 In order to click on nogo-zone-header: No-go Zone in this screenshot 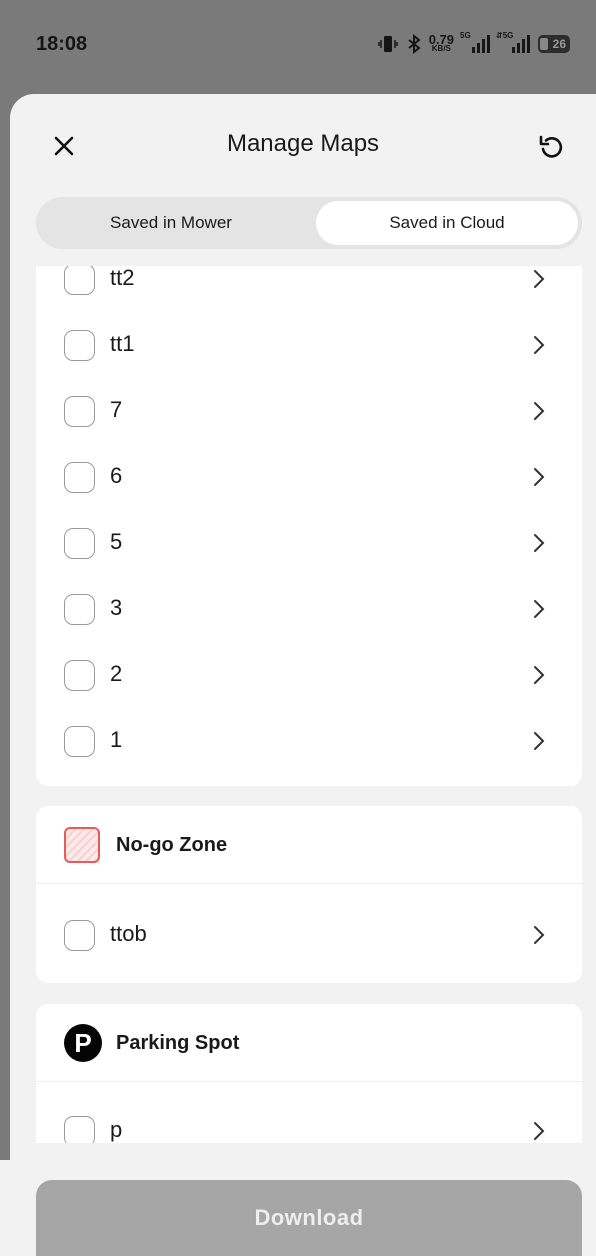, I will do `click(309, 845)`.